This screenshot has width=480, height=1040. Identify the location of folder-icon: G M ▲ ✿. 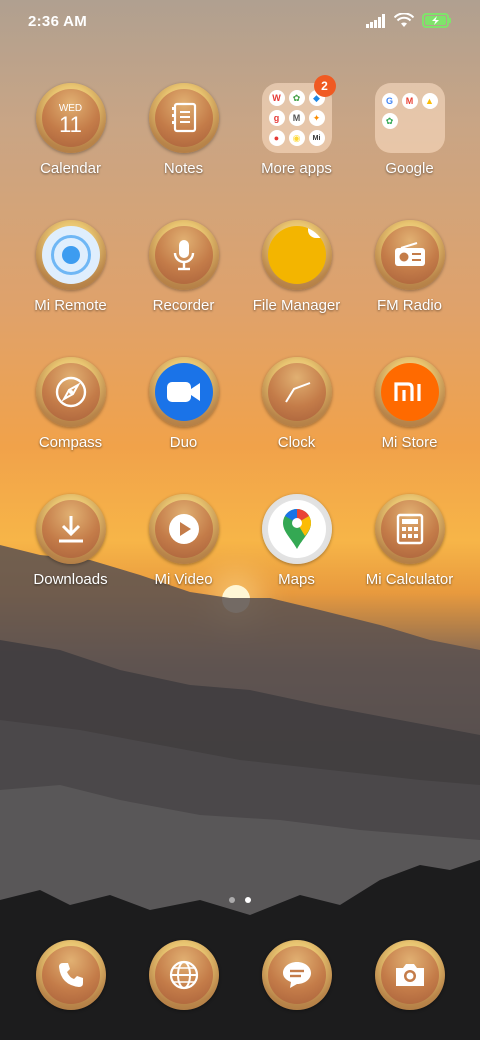
(409, 118).